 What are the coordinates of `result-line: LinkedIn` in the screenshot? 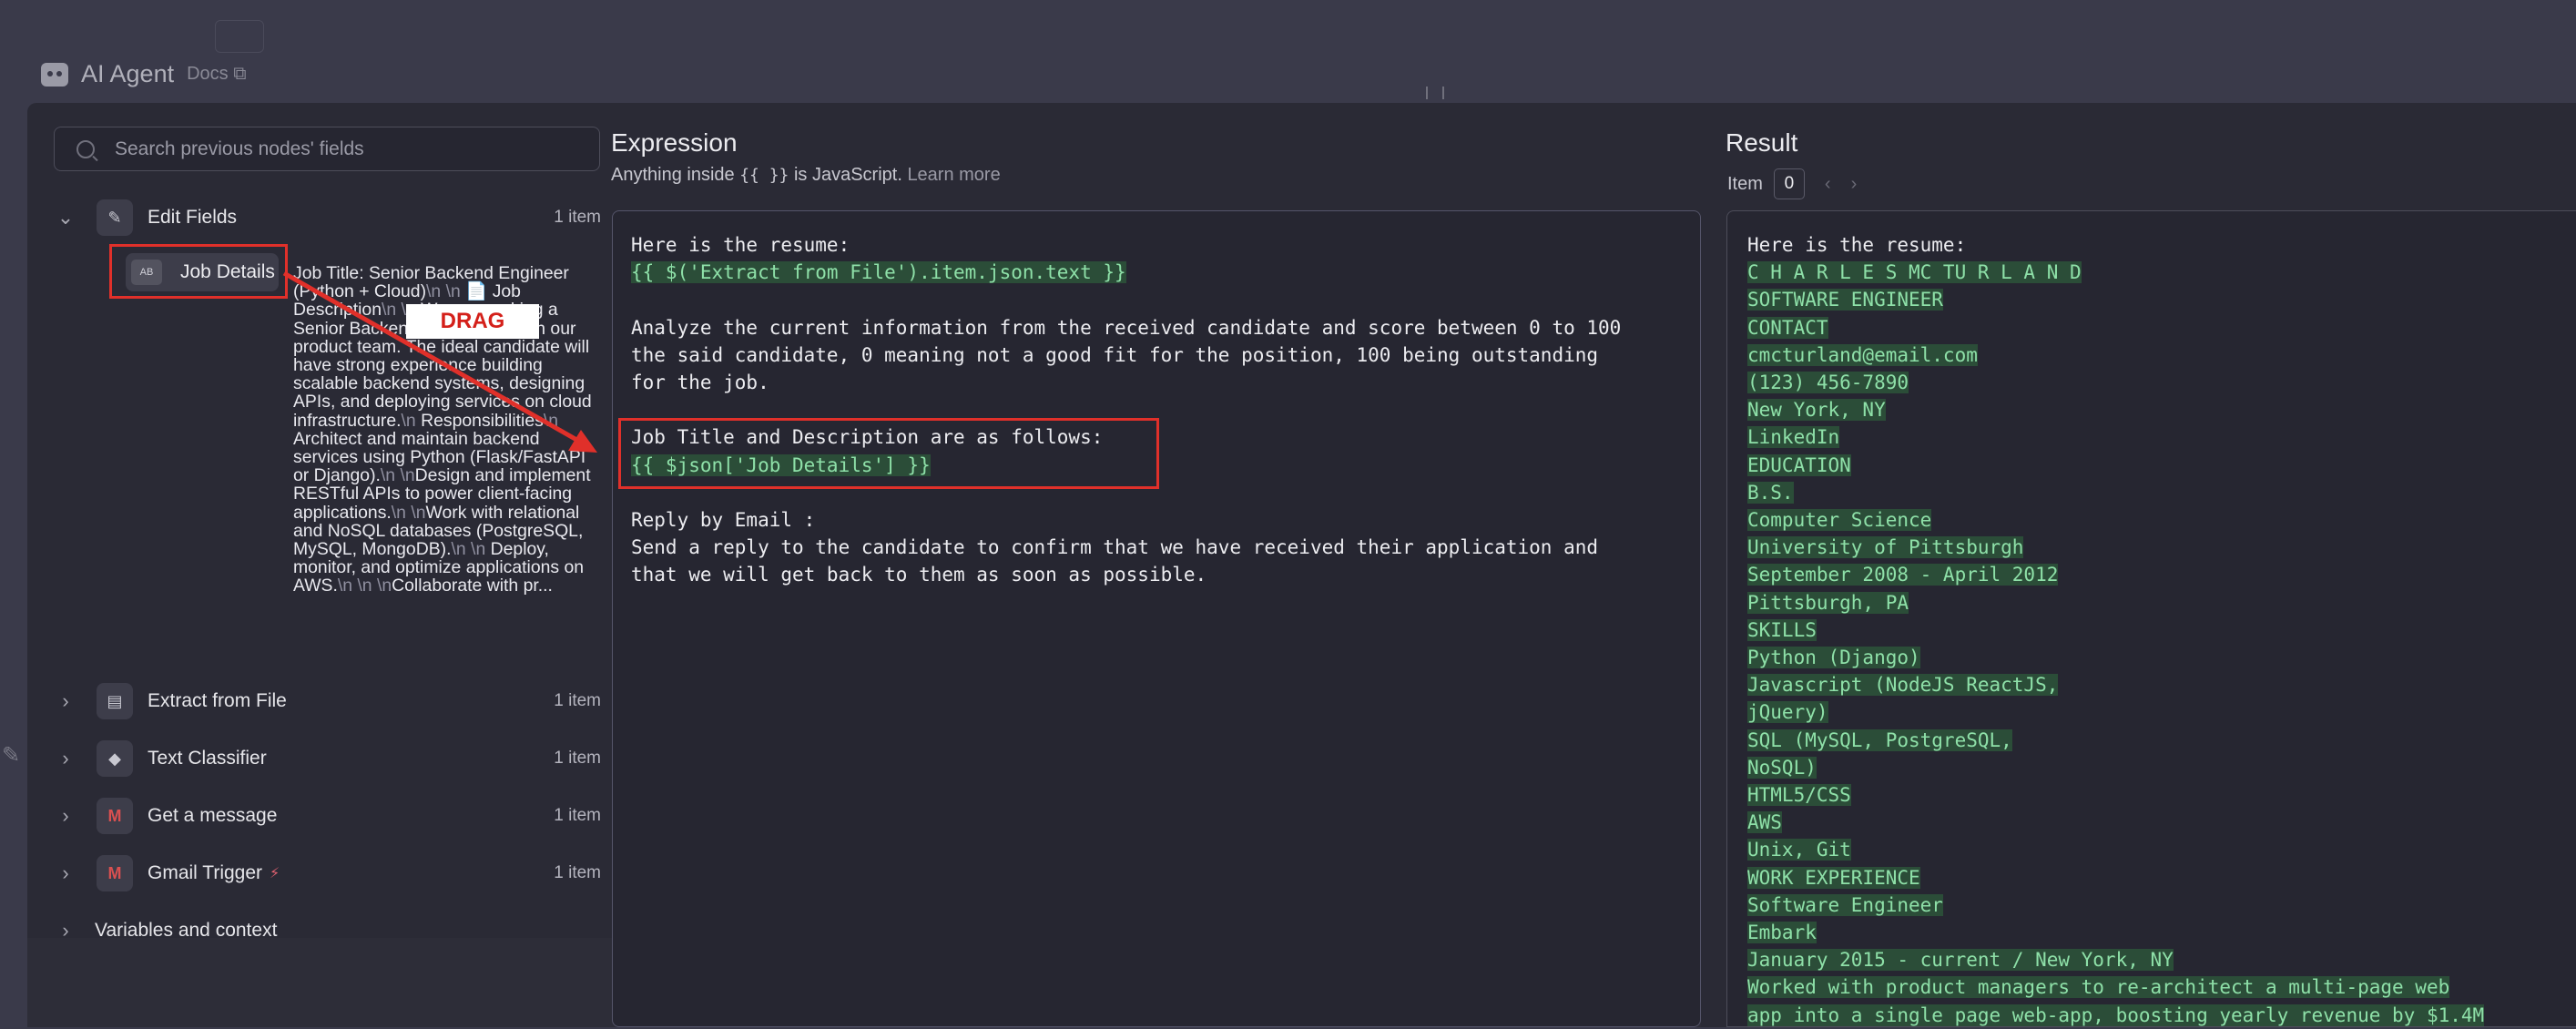 It's located at (2115, 437).